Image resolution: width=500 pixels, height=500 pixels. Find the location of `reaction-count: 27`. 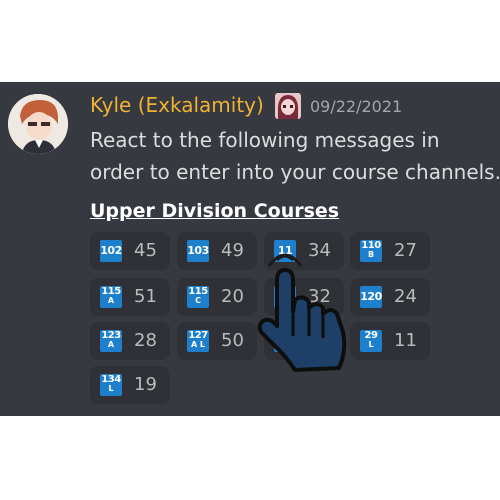

reaction-count: 27 is located at coordinates (405, 250).